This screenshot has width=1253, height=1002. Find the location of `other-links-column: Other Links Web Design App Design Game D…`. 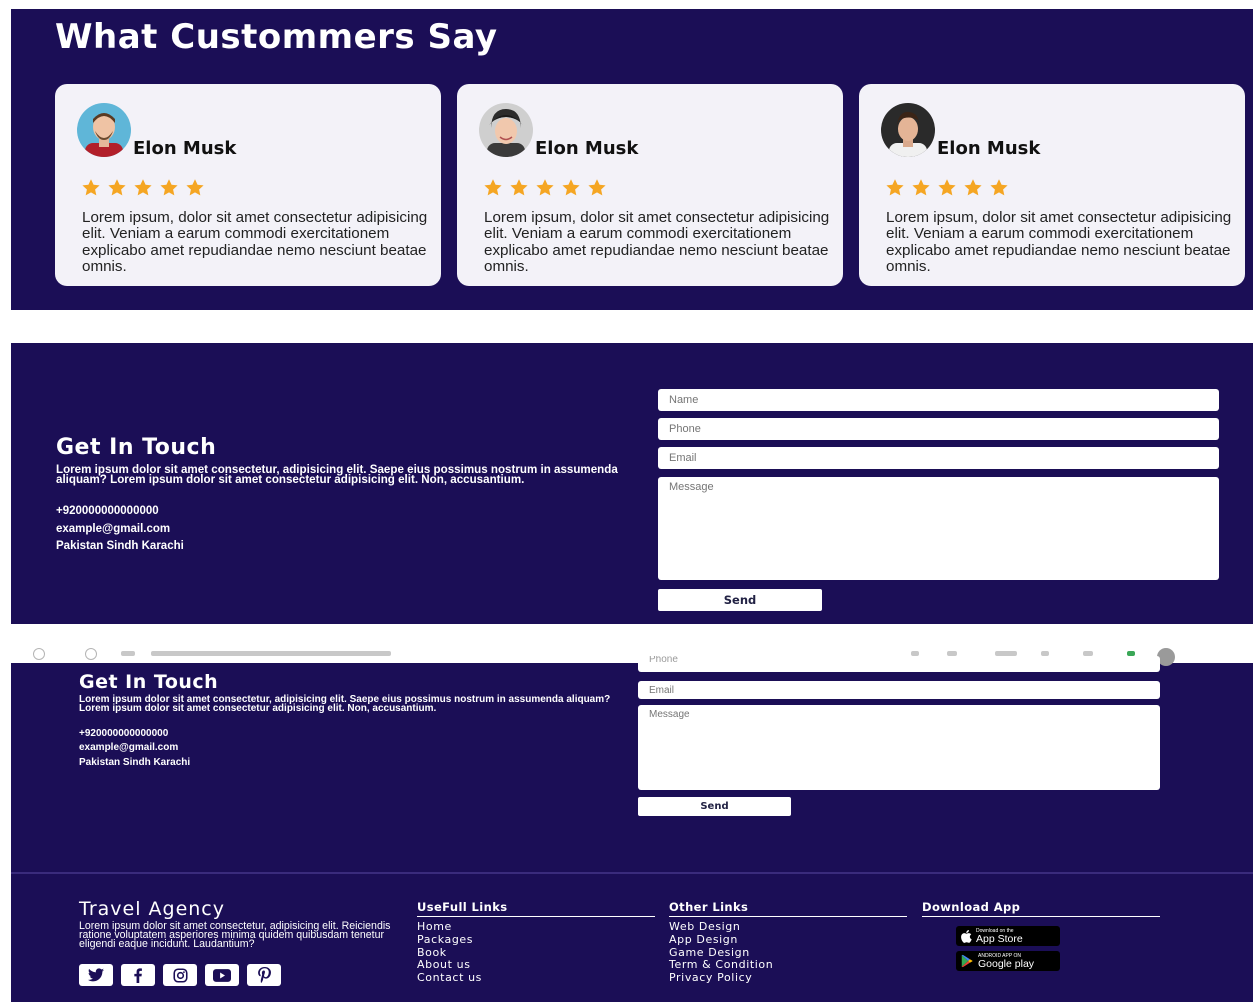

other-links-column: Other Links Web Design App Design Game D… is located at coordinates (788, 942).